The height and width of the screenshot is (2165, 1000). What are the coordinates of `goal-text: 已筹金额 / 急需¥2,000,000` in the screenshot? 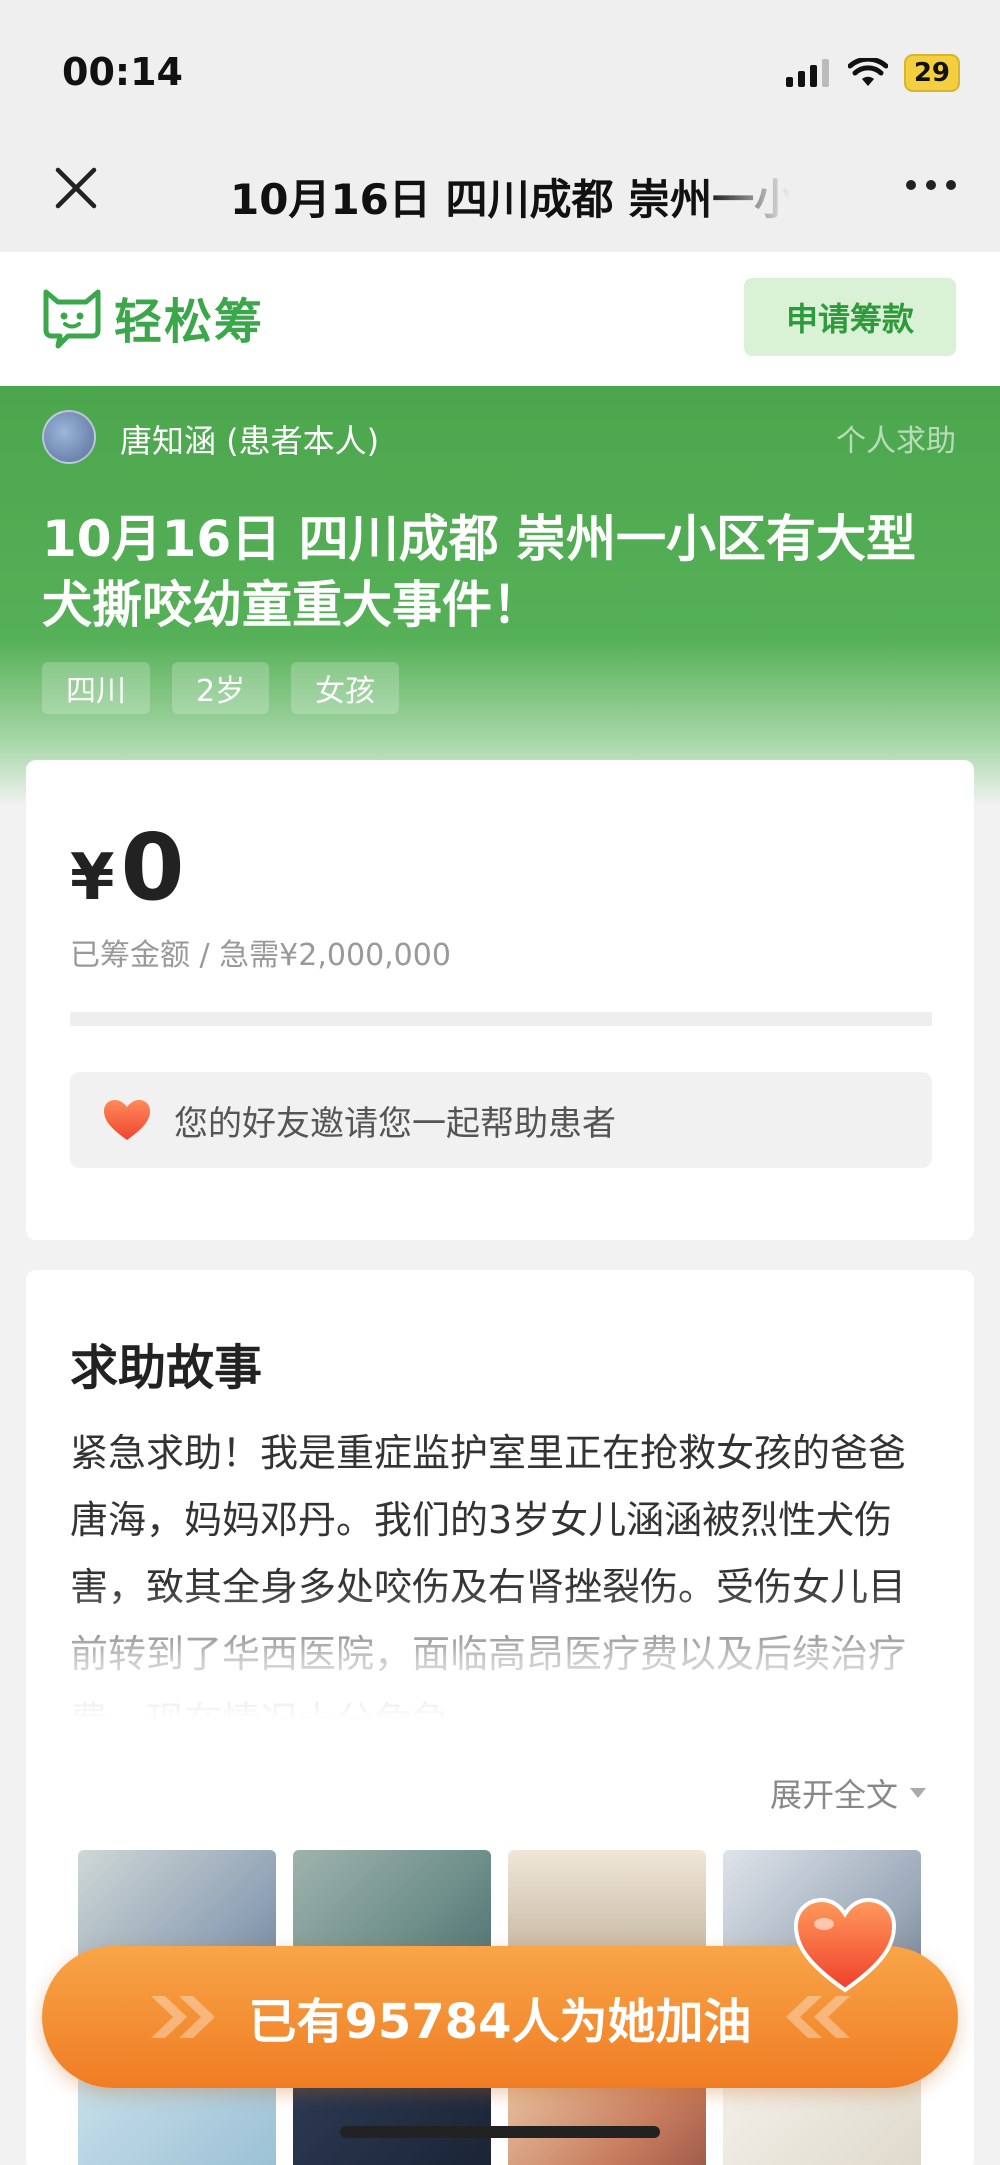 It's located at (260, 955).